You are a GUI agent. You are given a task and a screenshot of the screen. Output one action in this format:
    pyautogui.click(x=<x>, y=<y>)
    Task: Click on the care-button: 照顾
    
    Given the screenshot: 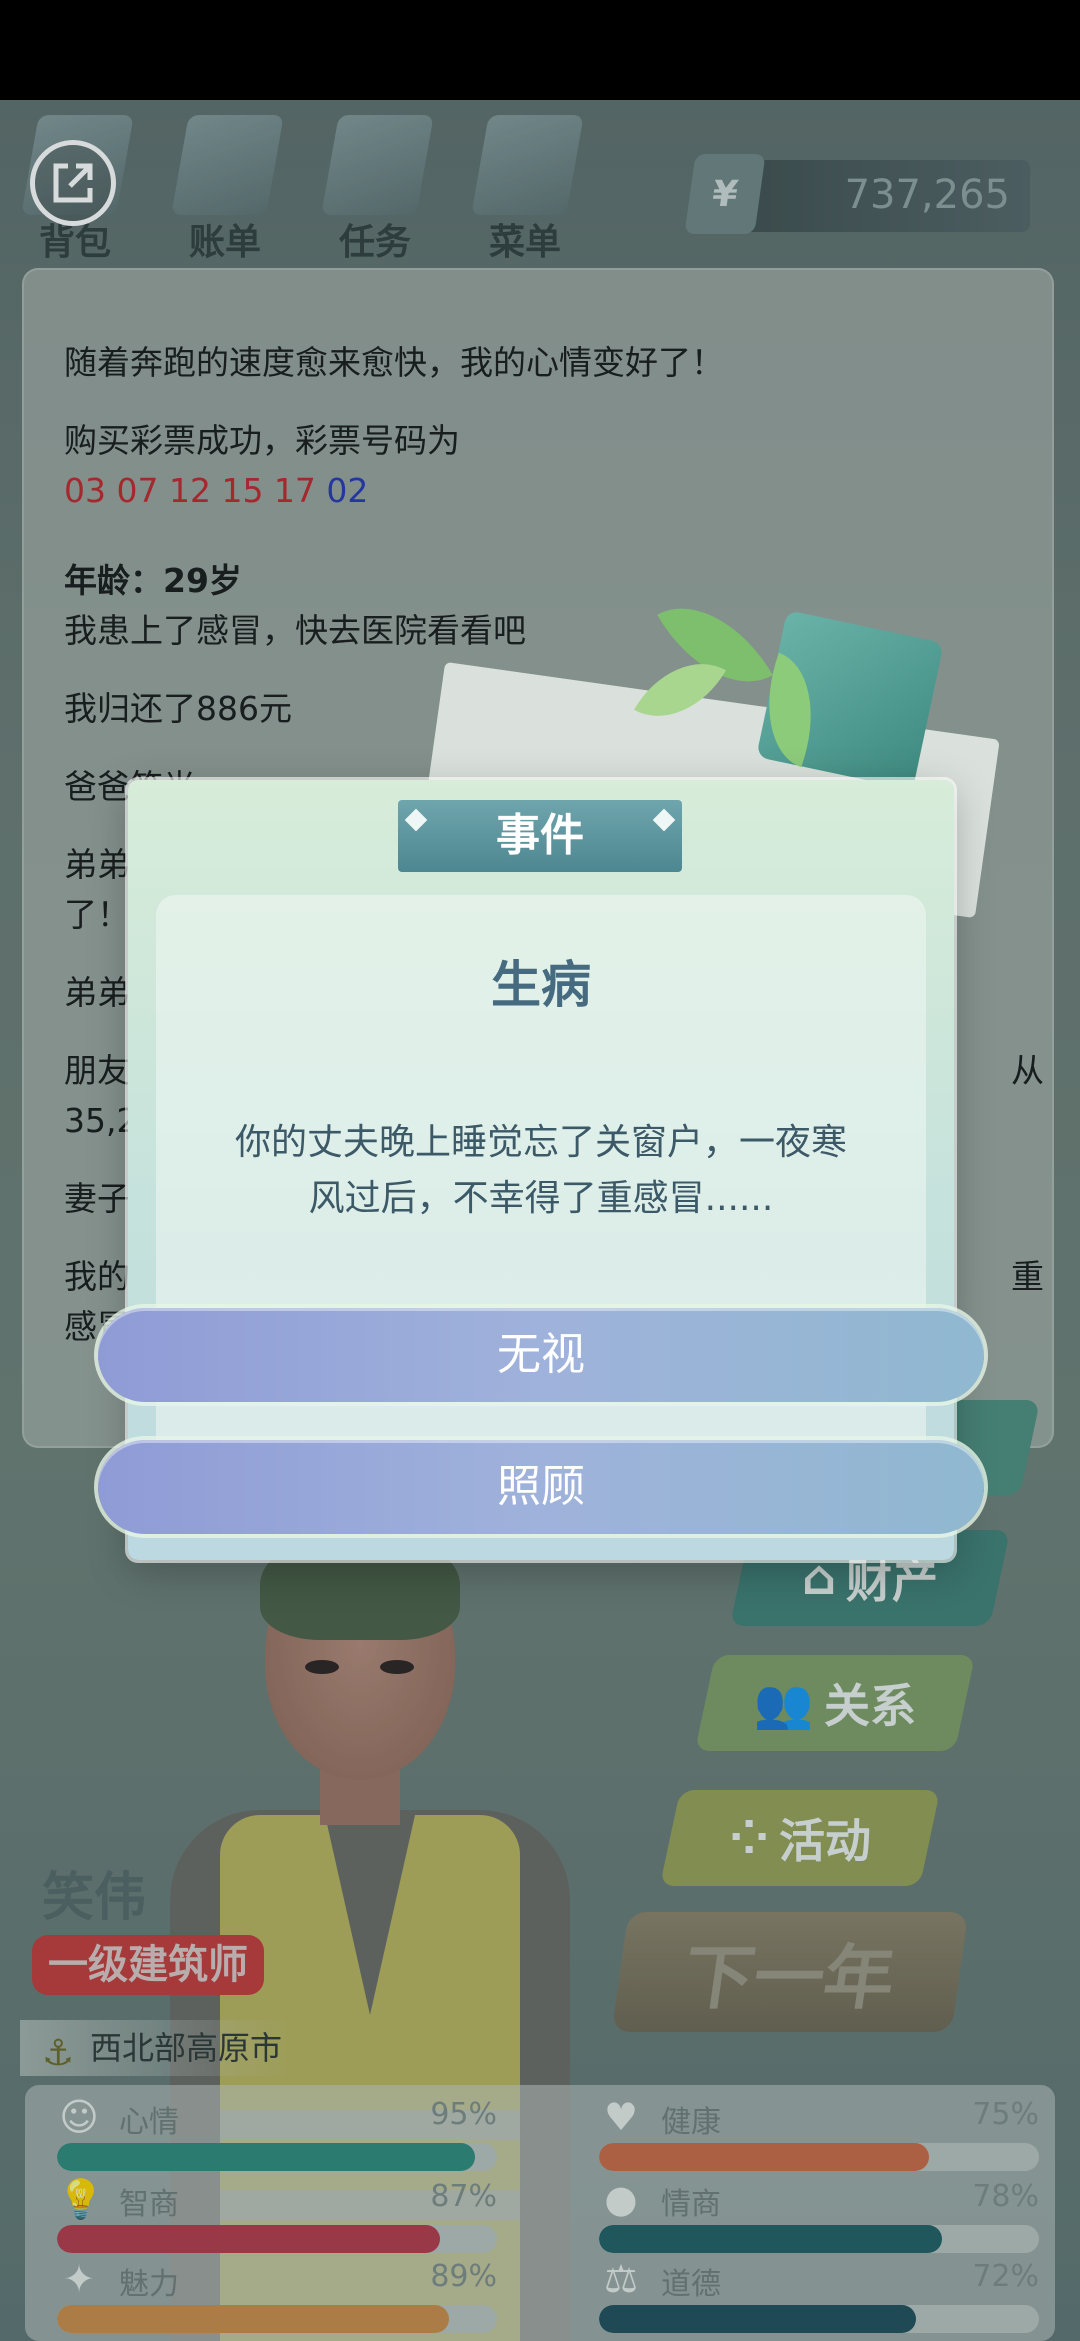 What is the action you would take?
    pyautogui.click(x=541, y=1487)
    